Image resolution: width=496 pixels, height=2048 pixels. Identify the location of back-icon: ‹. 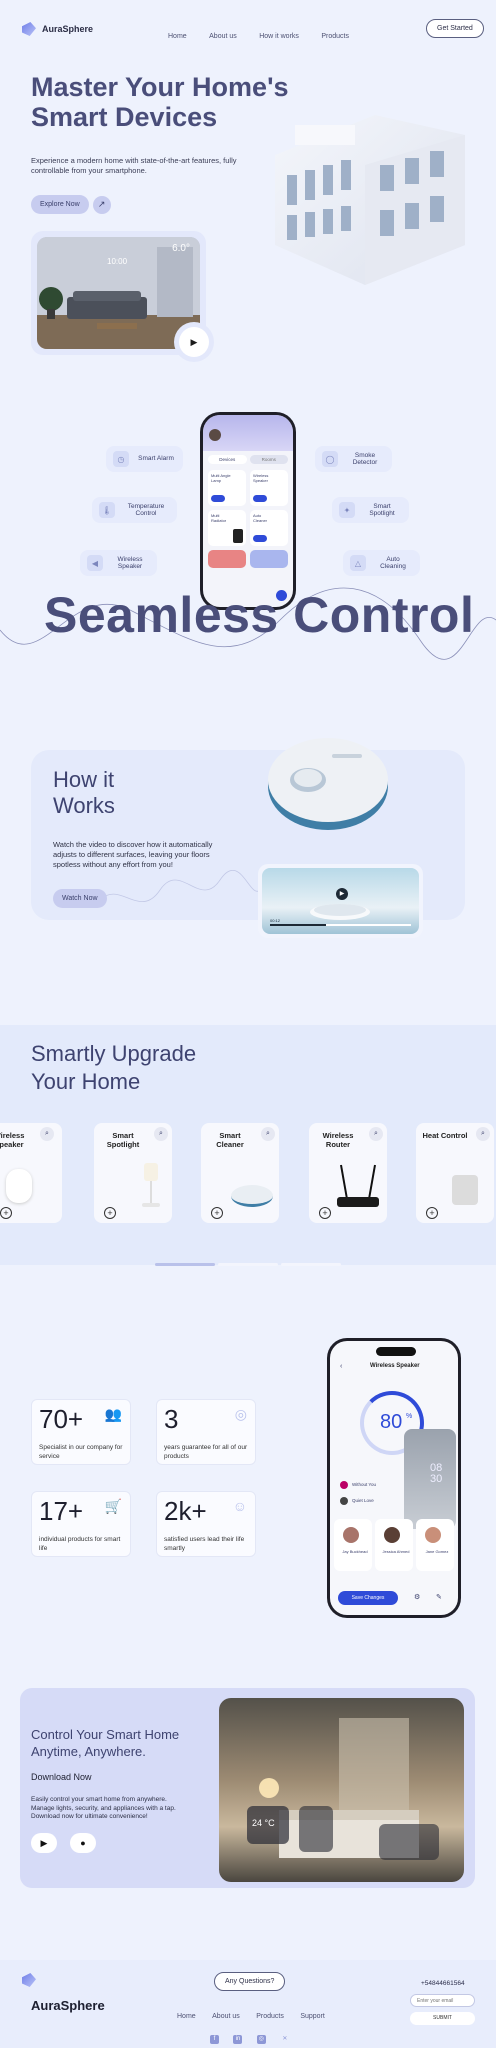
(341, 1366).